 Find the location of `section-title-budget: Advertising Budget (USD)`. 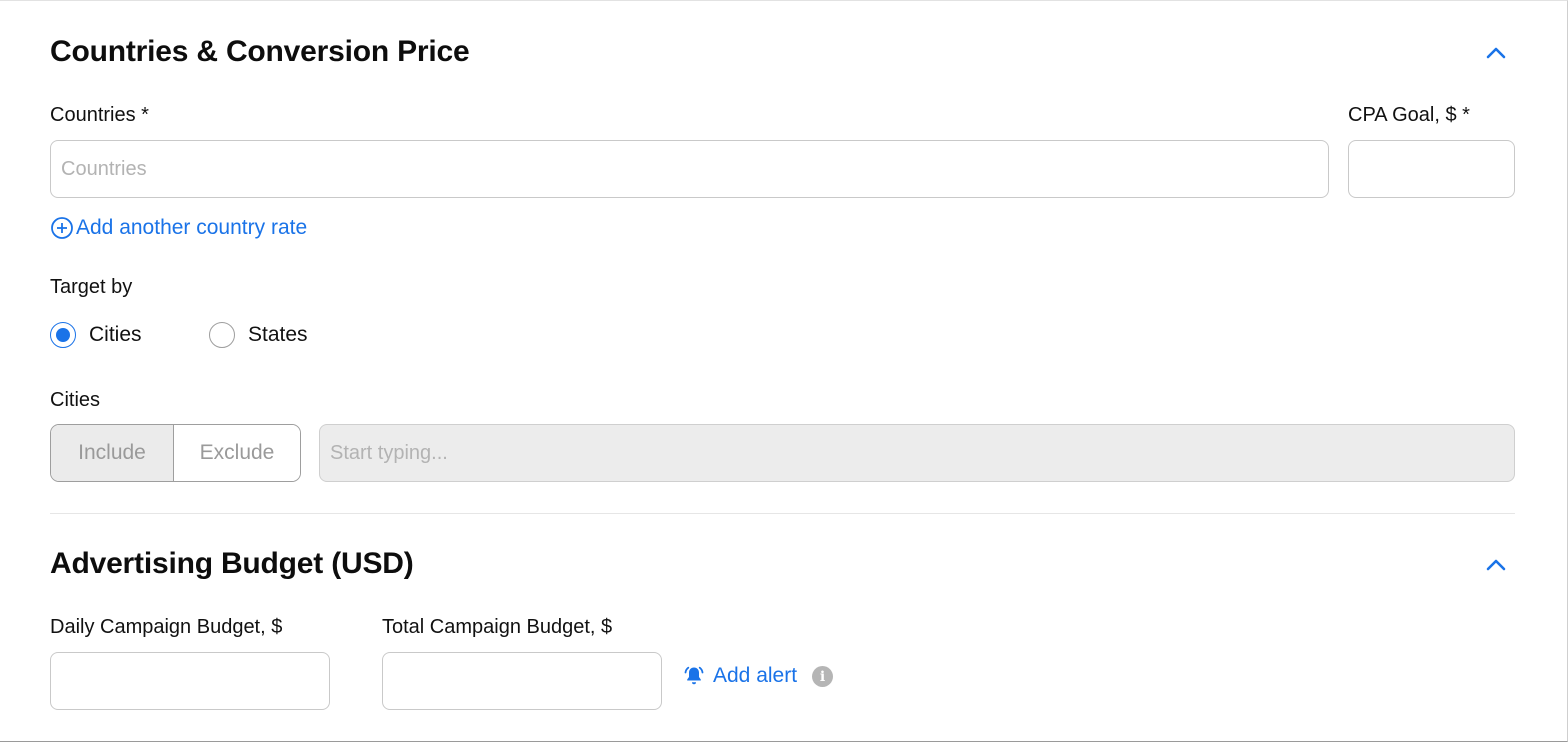

section-title-budget: Advertising Budget (USD) is located at coordinates (232, 563).